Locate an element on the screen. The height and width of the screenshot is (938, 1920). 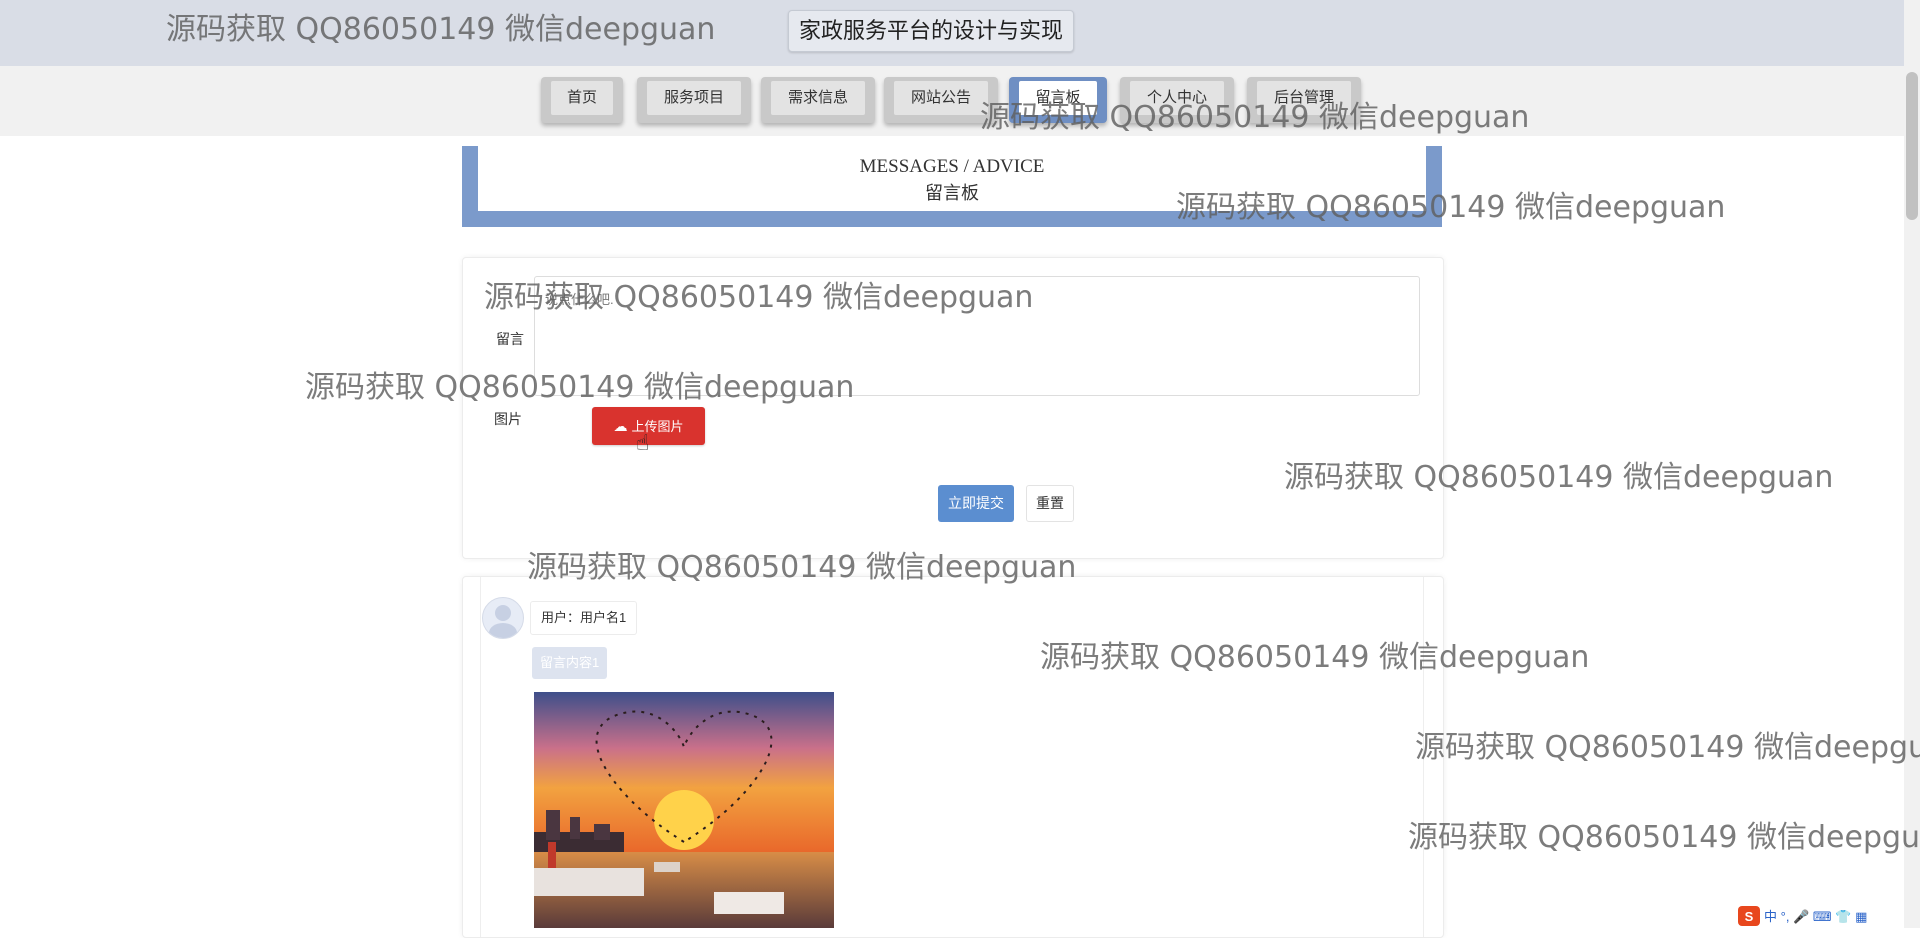
nav-item-announcements: 网站公告 is located at coordinates (941, 100).